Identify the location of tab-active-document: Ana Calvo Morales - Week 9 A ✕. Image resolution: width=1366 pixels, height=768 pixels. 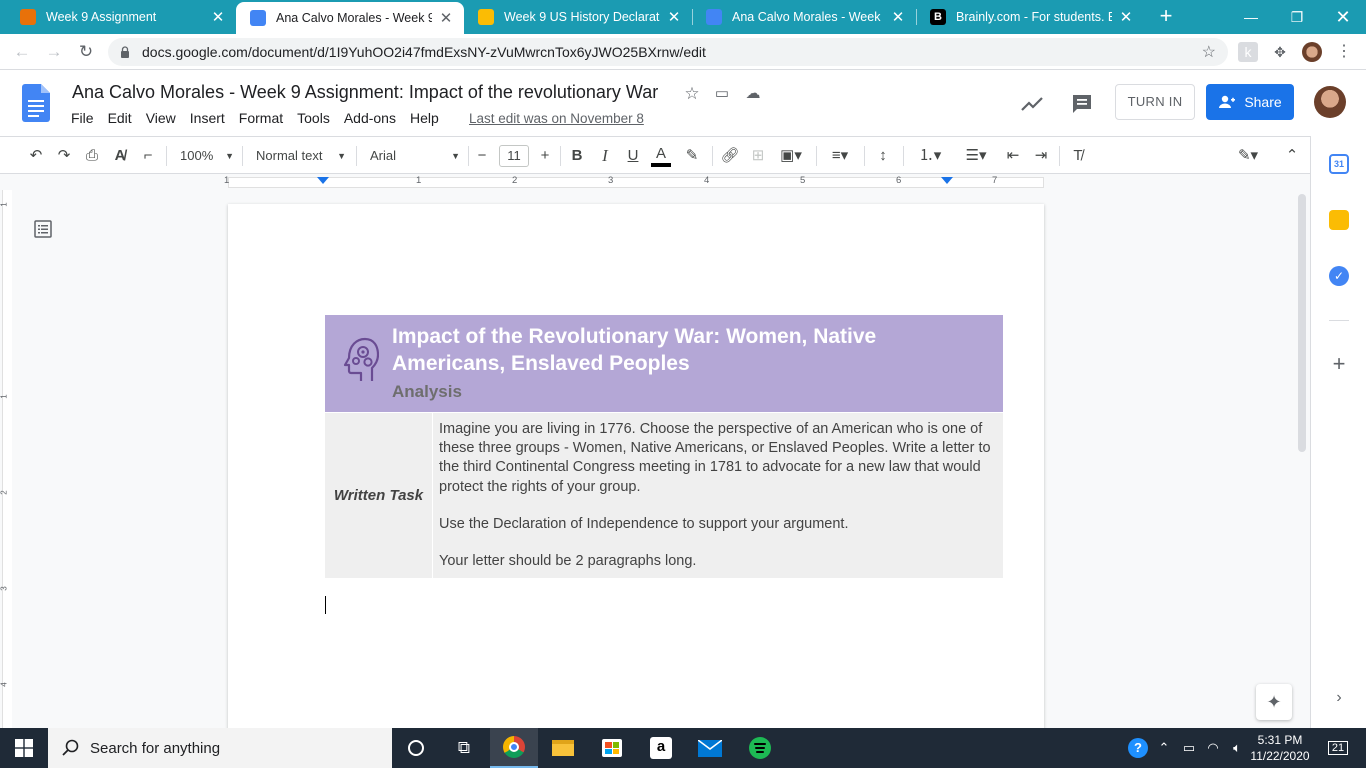
(350, 18).